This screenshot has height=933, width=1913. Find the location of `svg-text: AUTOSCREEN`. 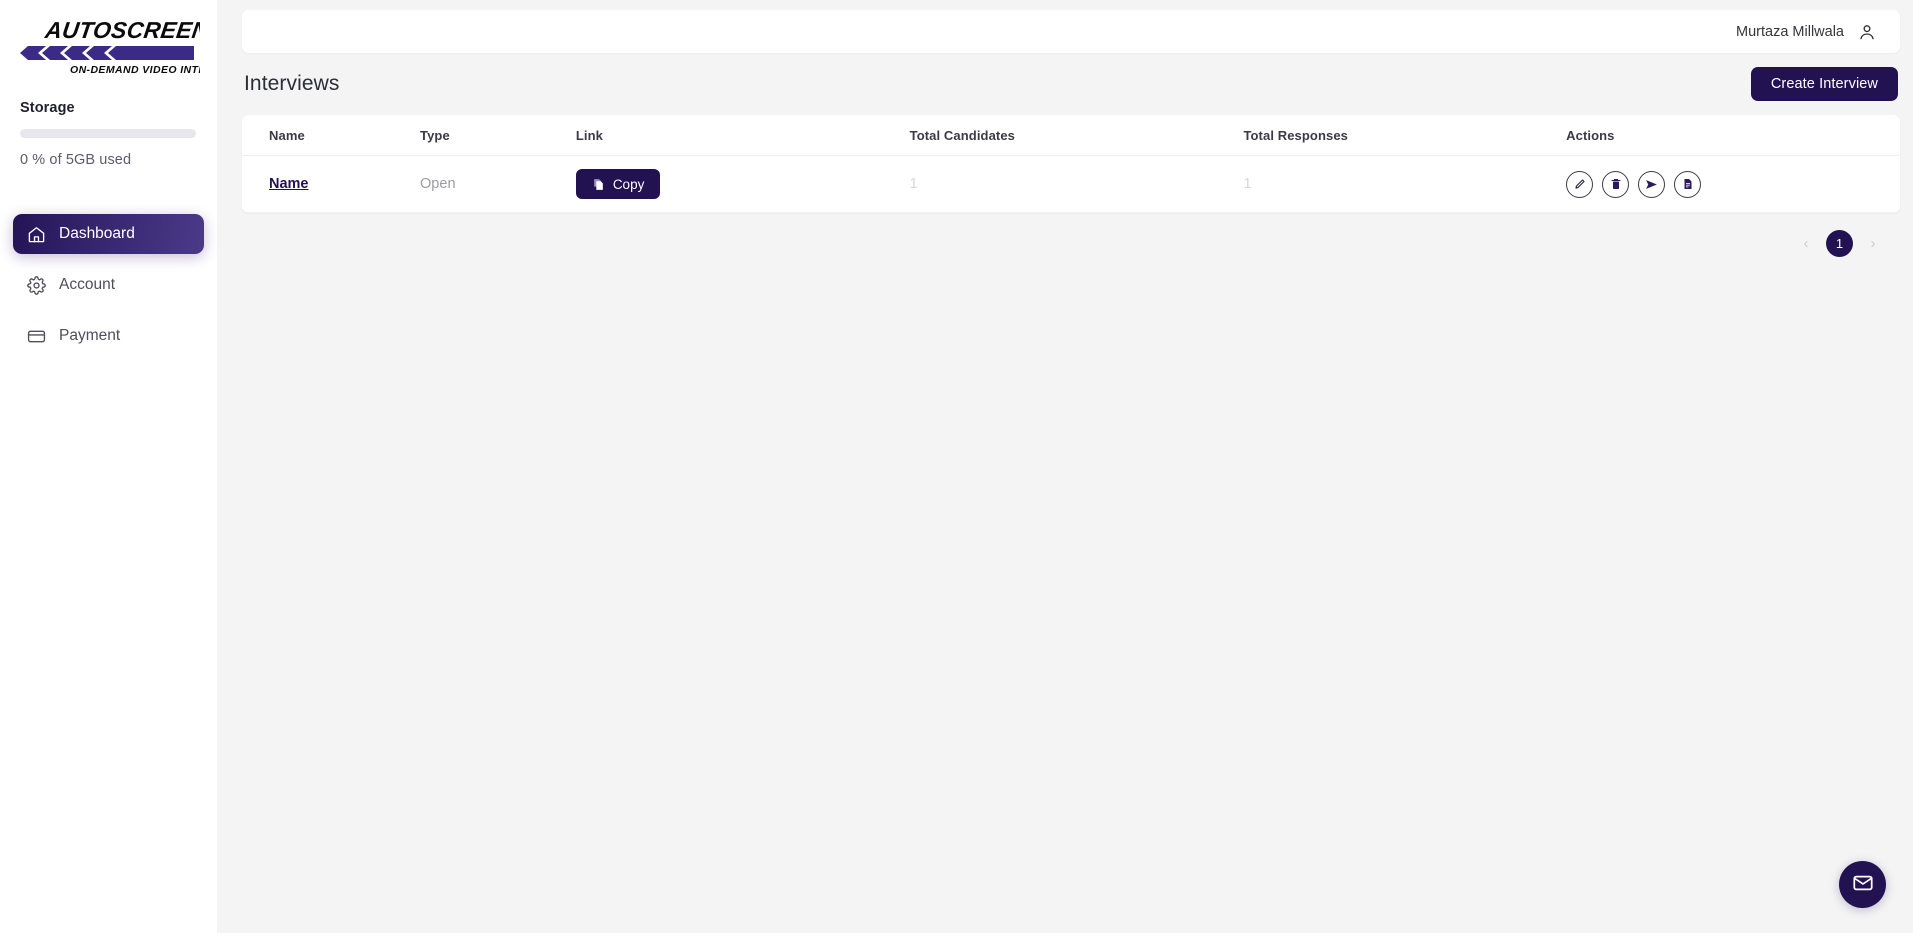

svg-text: AUTOSCREEN is located at coordinates (121, 30).